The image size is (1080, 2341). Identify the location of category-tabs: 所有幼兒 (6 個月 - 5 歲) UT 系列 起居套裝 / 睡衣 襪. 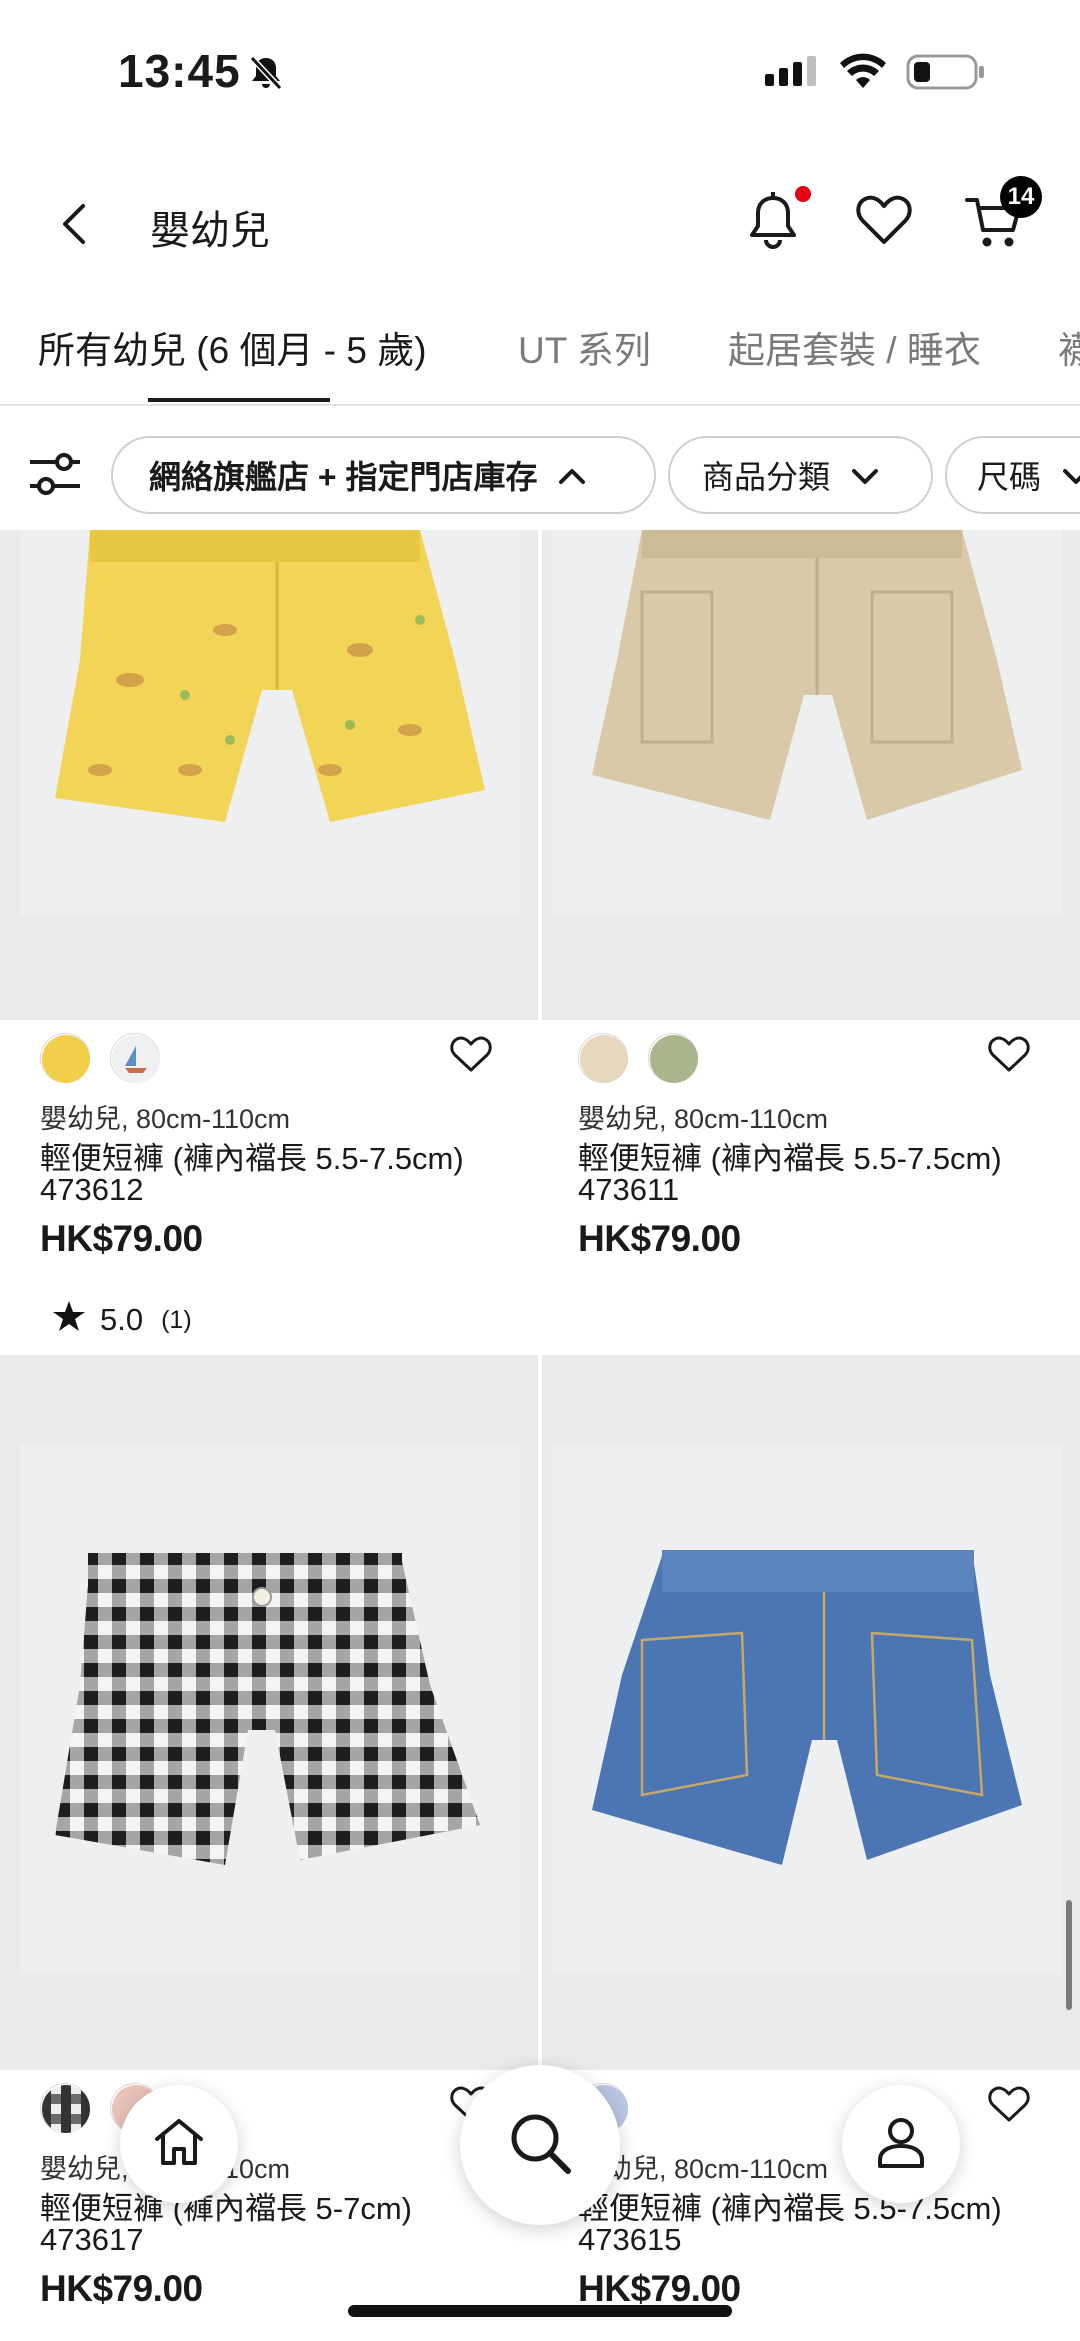
(540, 353).